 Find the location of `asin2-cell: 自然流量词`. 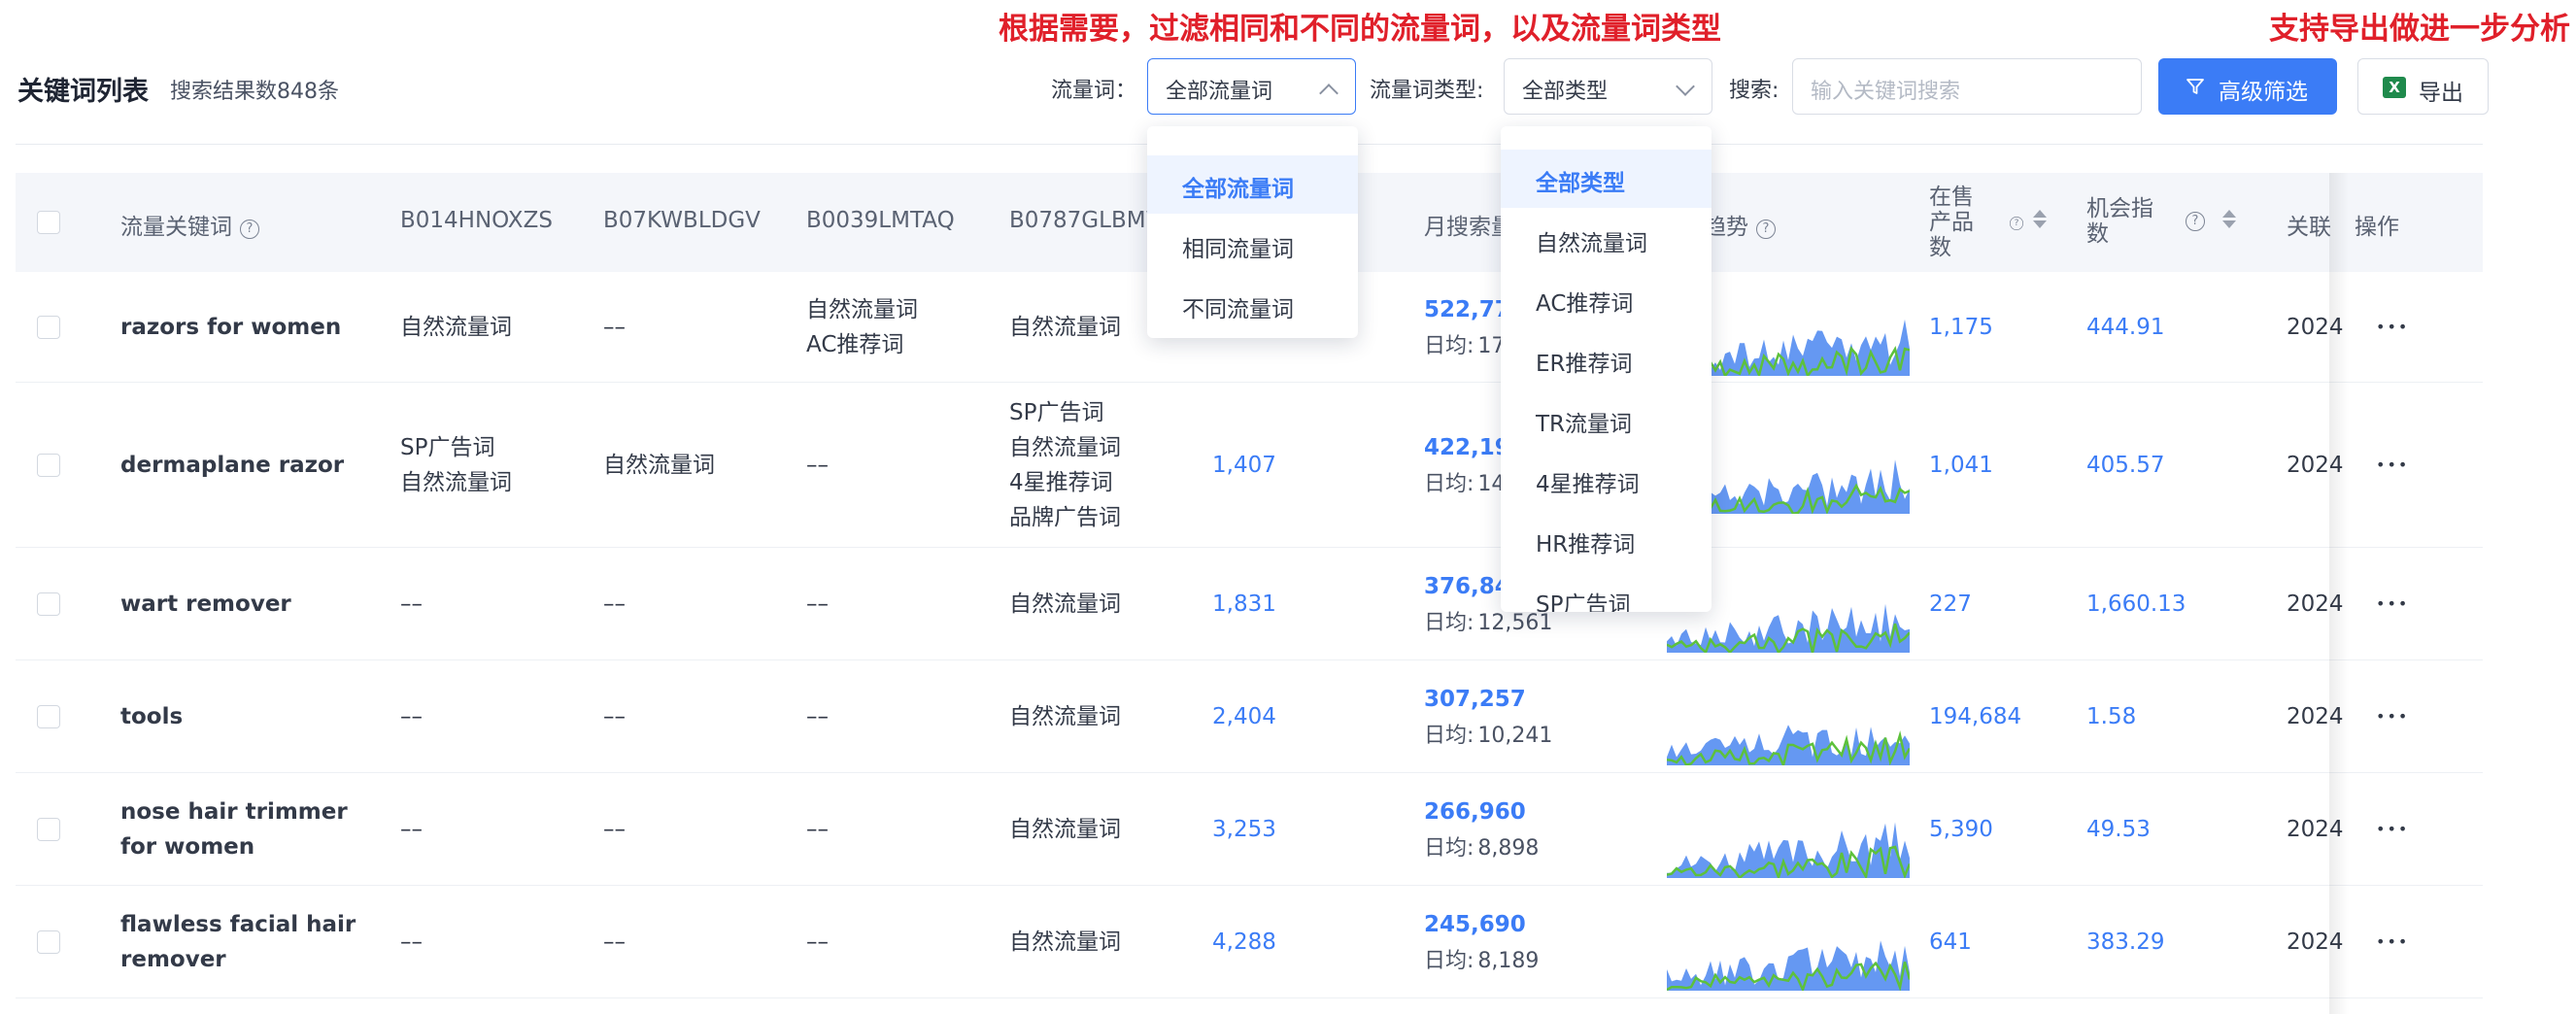

asin2-cell: 自然流量词 is located at coordinates (659, 465).